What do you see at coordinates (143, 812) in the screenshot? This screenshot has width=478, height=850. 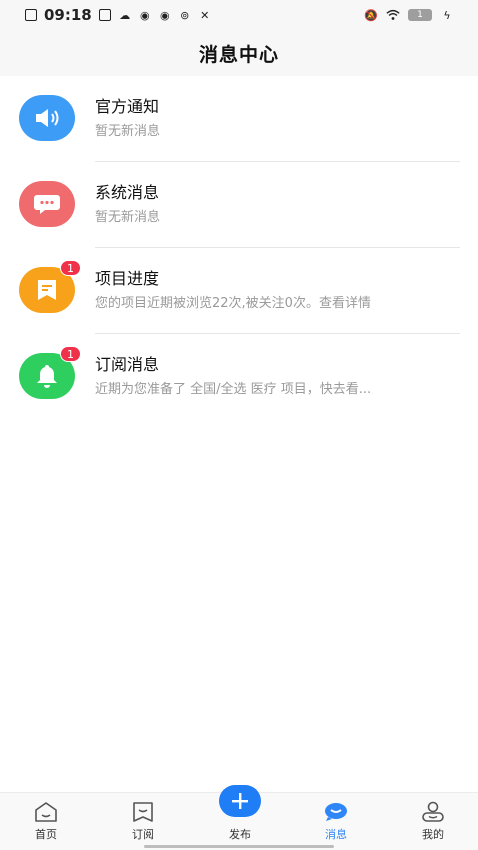 I see `bookmark-icon` at bounding box center [143, 812].